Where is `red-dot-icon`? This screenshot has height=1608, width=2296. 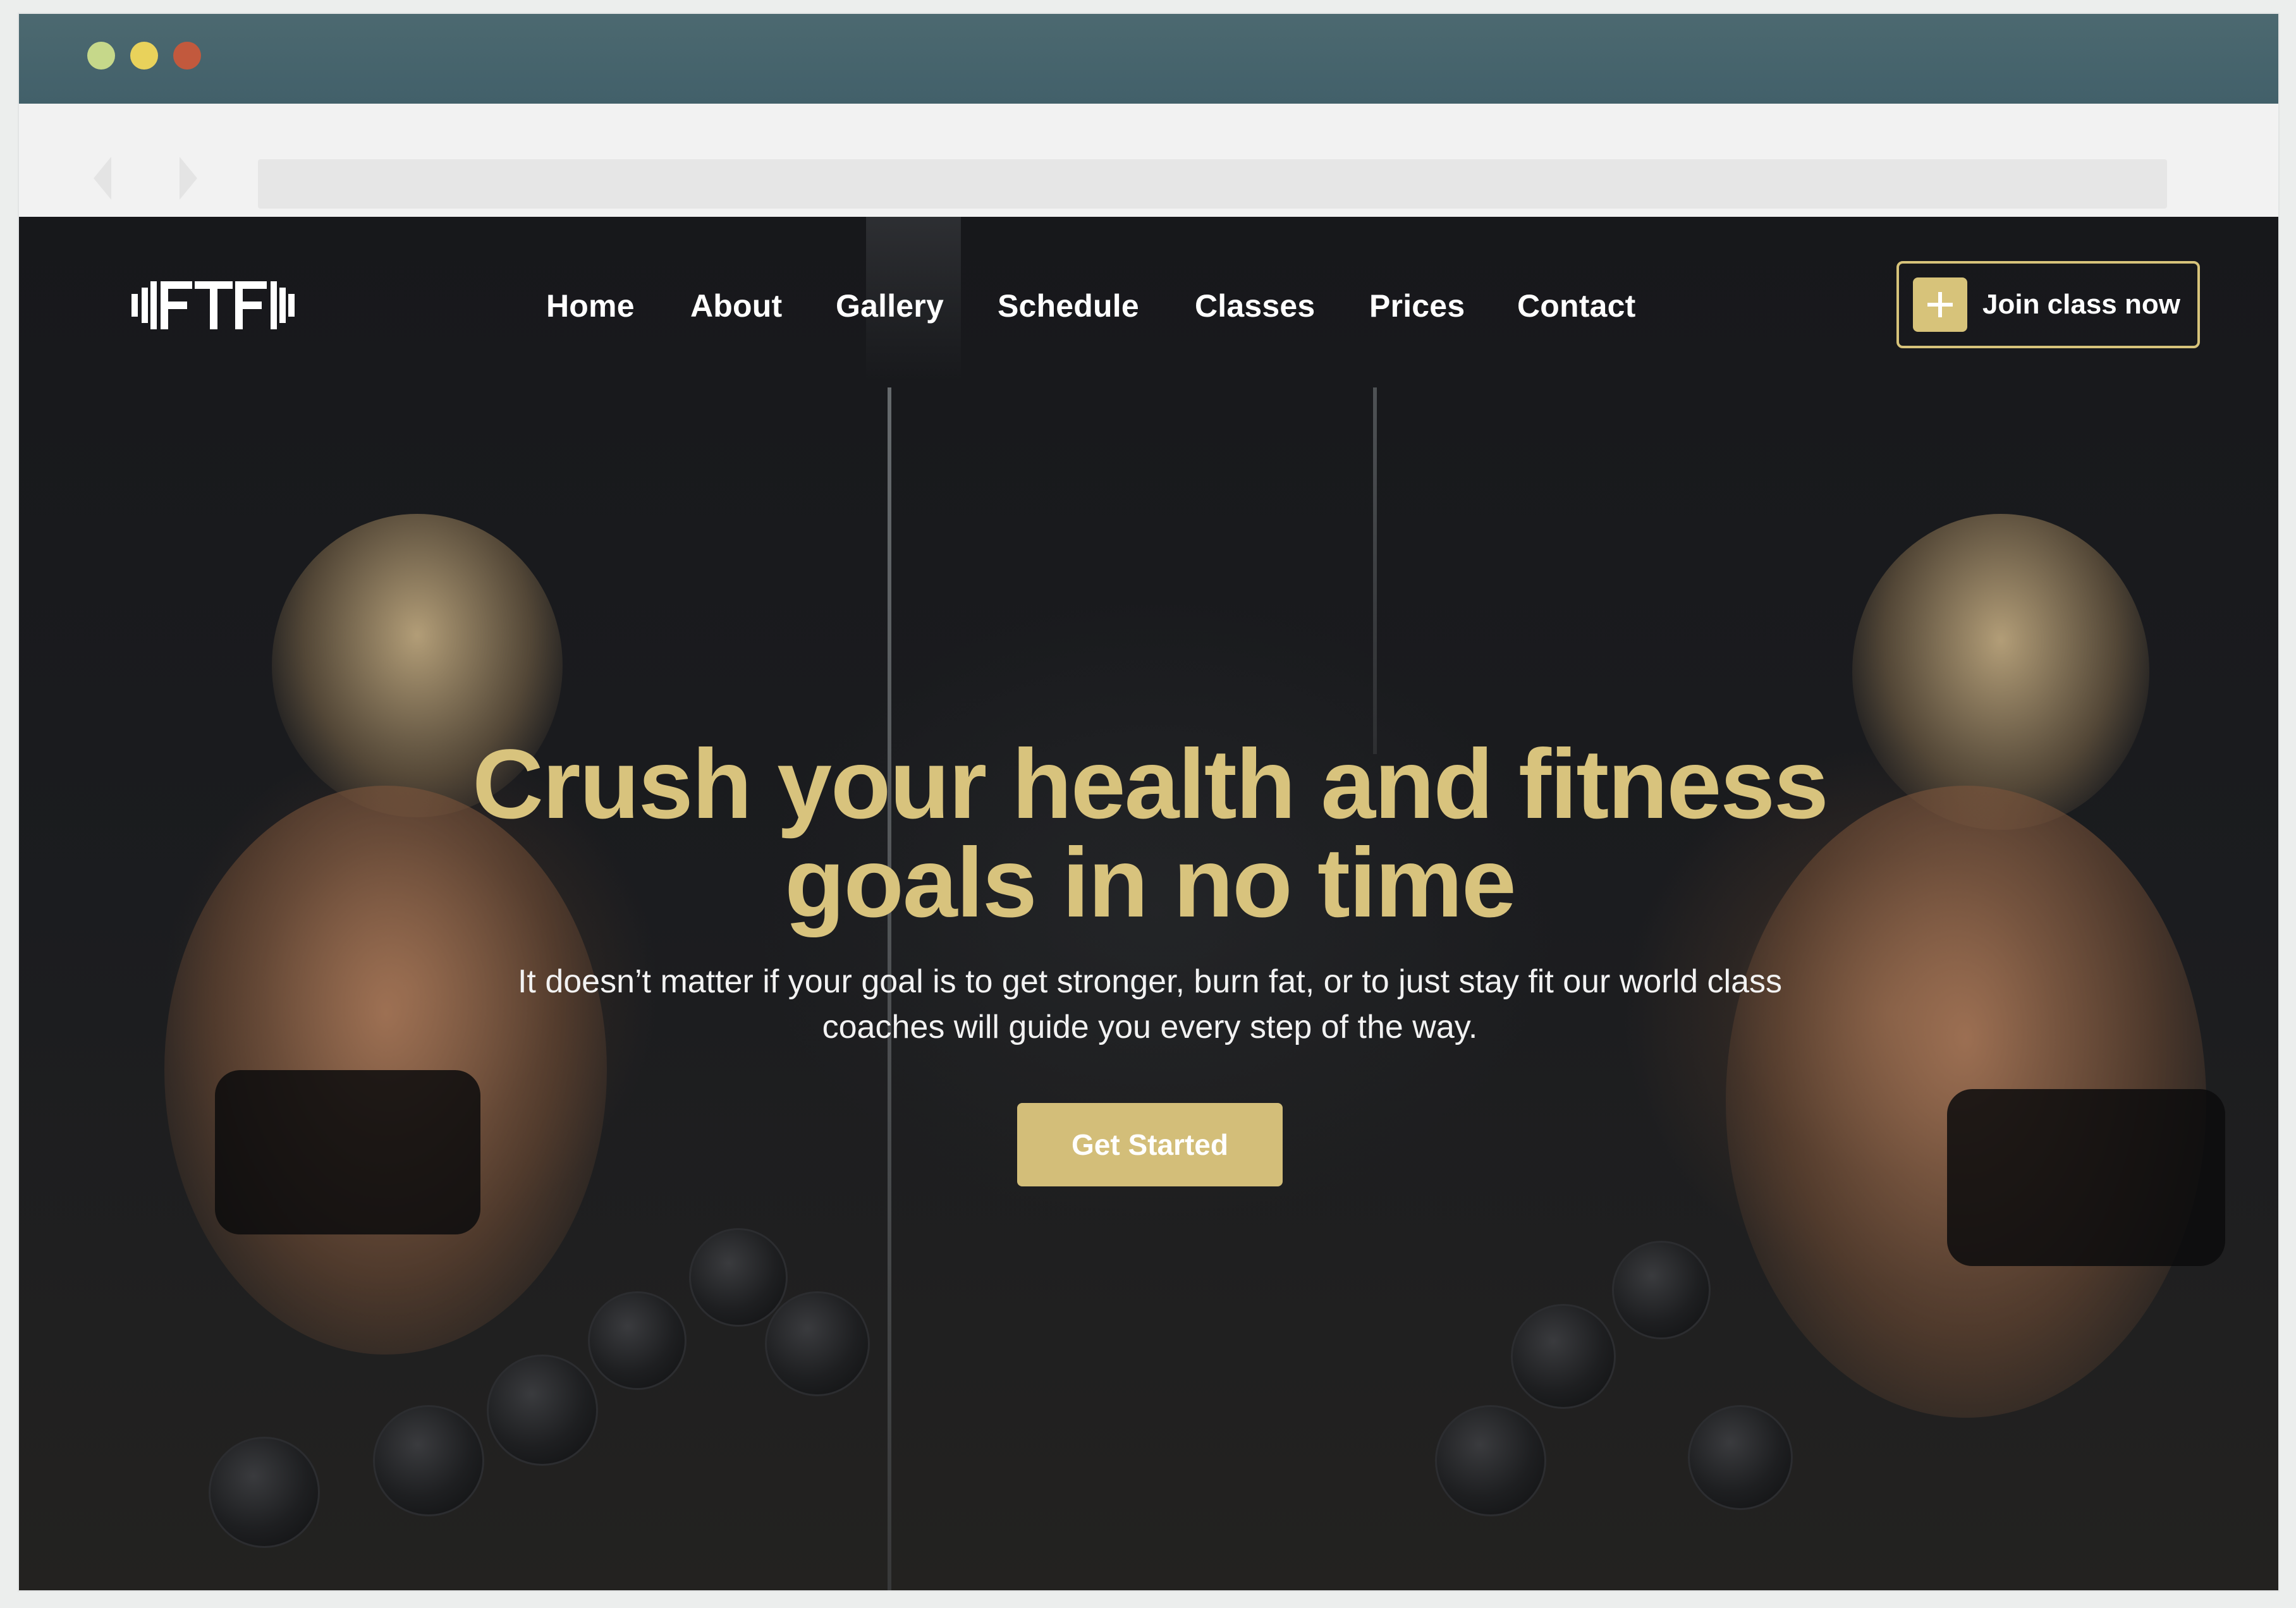 red-dot-icon is located at coordinates (187, 56).